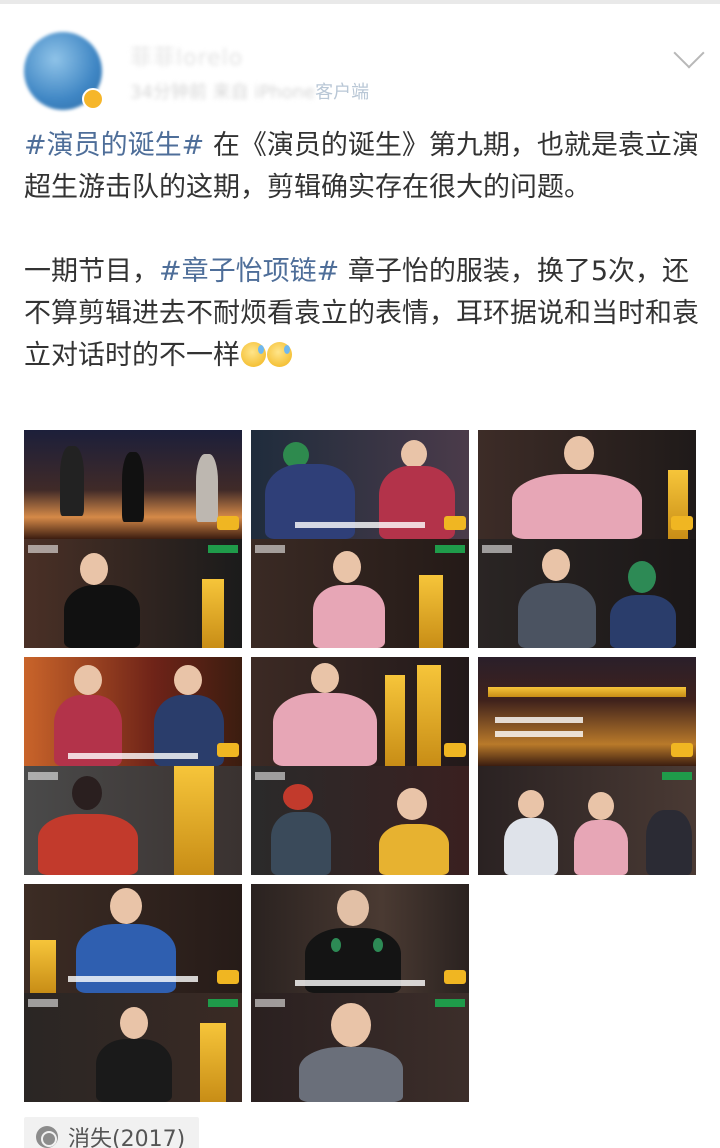  What do you see at coordinates (249, 91) in the screenshot?
I see `post-meta: 34分钟前 来自 iPhone客户端` at bounding box center [249, 91].